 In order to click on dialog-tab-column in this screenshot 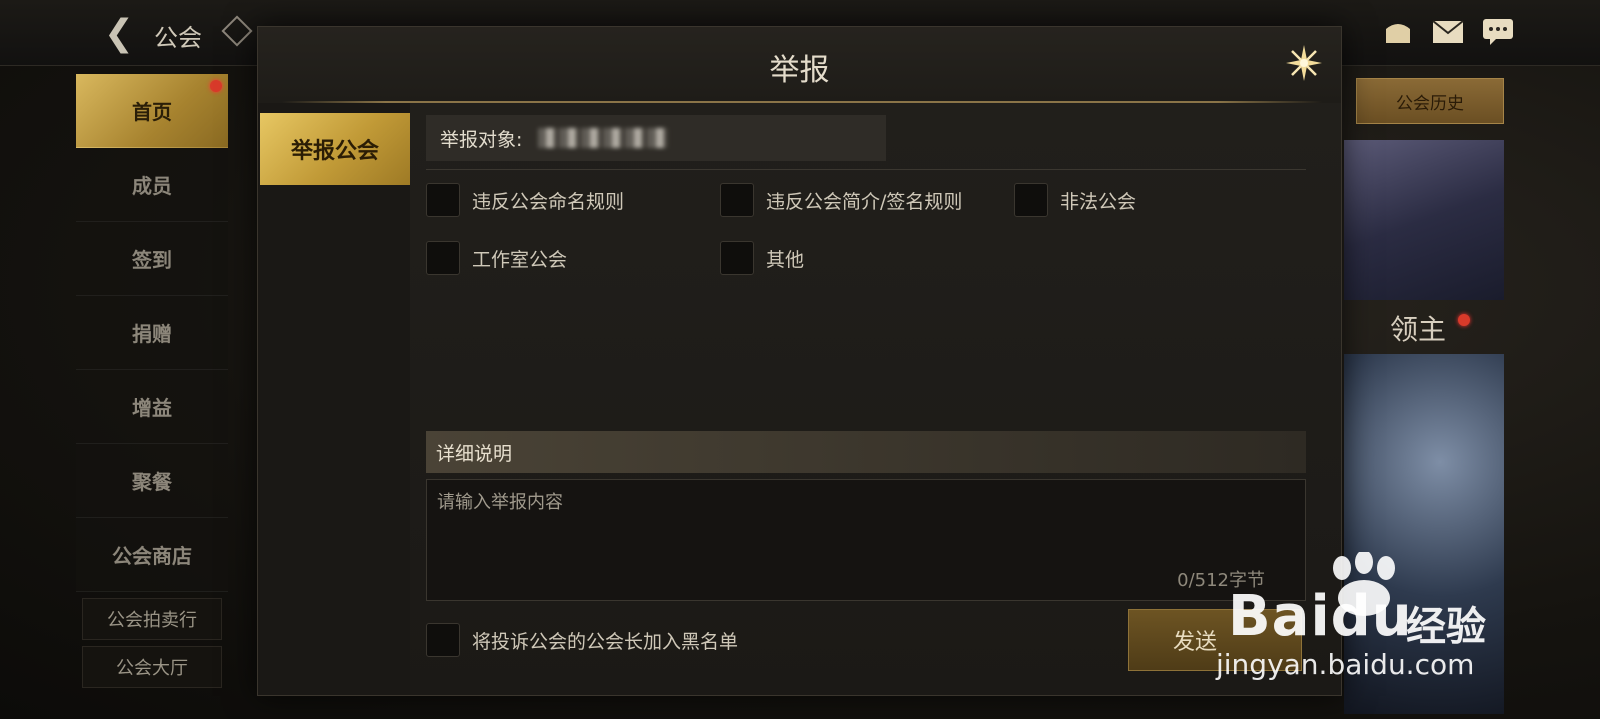, I will do `click(334, 399)`.